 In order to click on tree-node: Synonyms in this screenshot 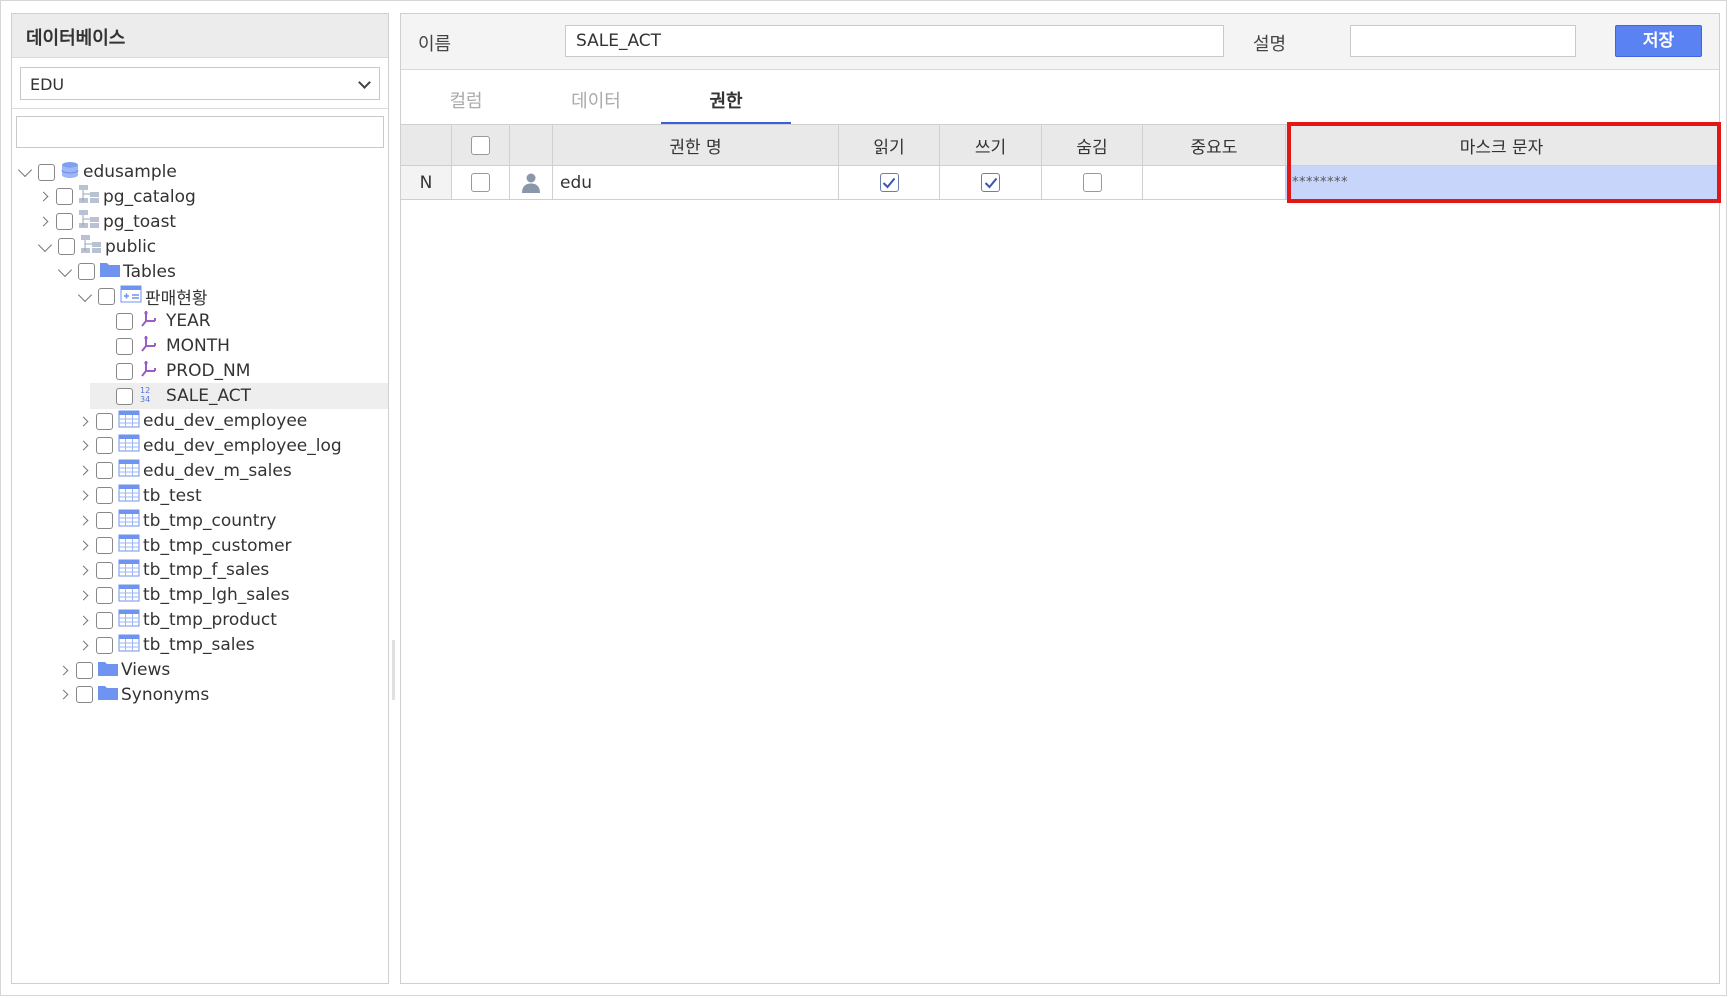, I will do `click(133, 695)`.